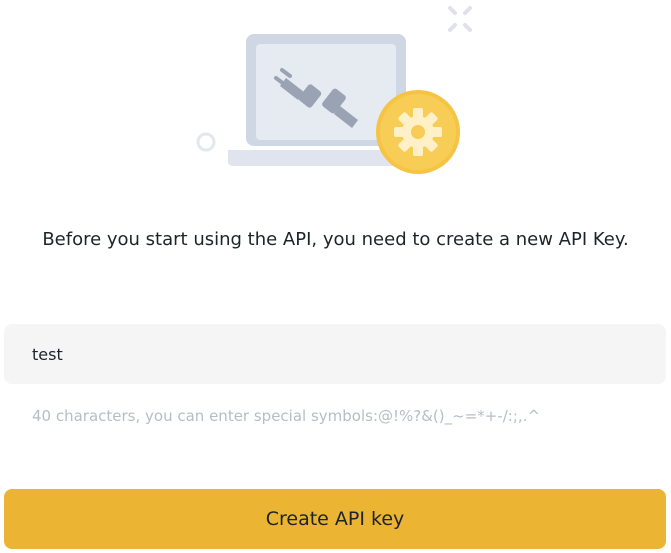  Describe the element at coordinates (460, 19) in the screenshot. I see `sparkle-icon` at that location.